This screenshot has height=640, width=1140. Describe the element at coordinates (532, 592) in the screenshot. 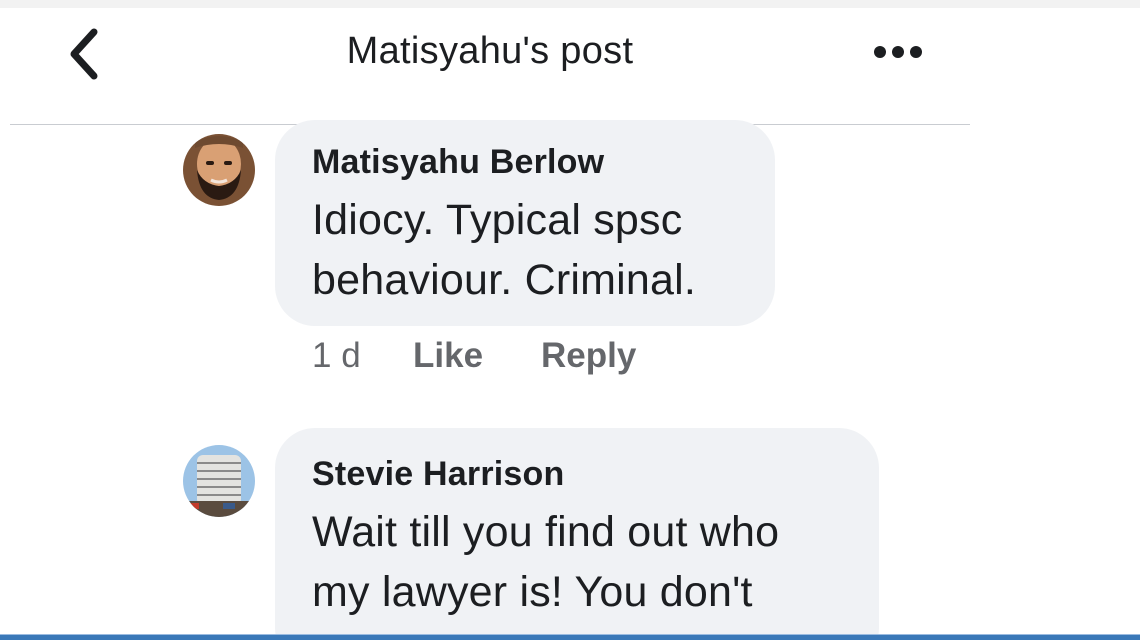

I see `comment-text-line: my lawyer is! You don't` at that location.